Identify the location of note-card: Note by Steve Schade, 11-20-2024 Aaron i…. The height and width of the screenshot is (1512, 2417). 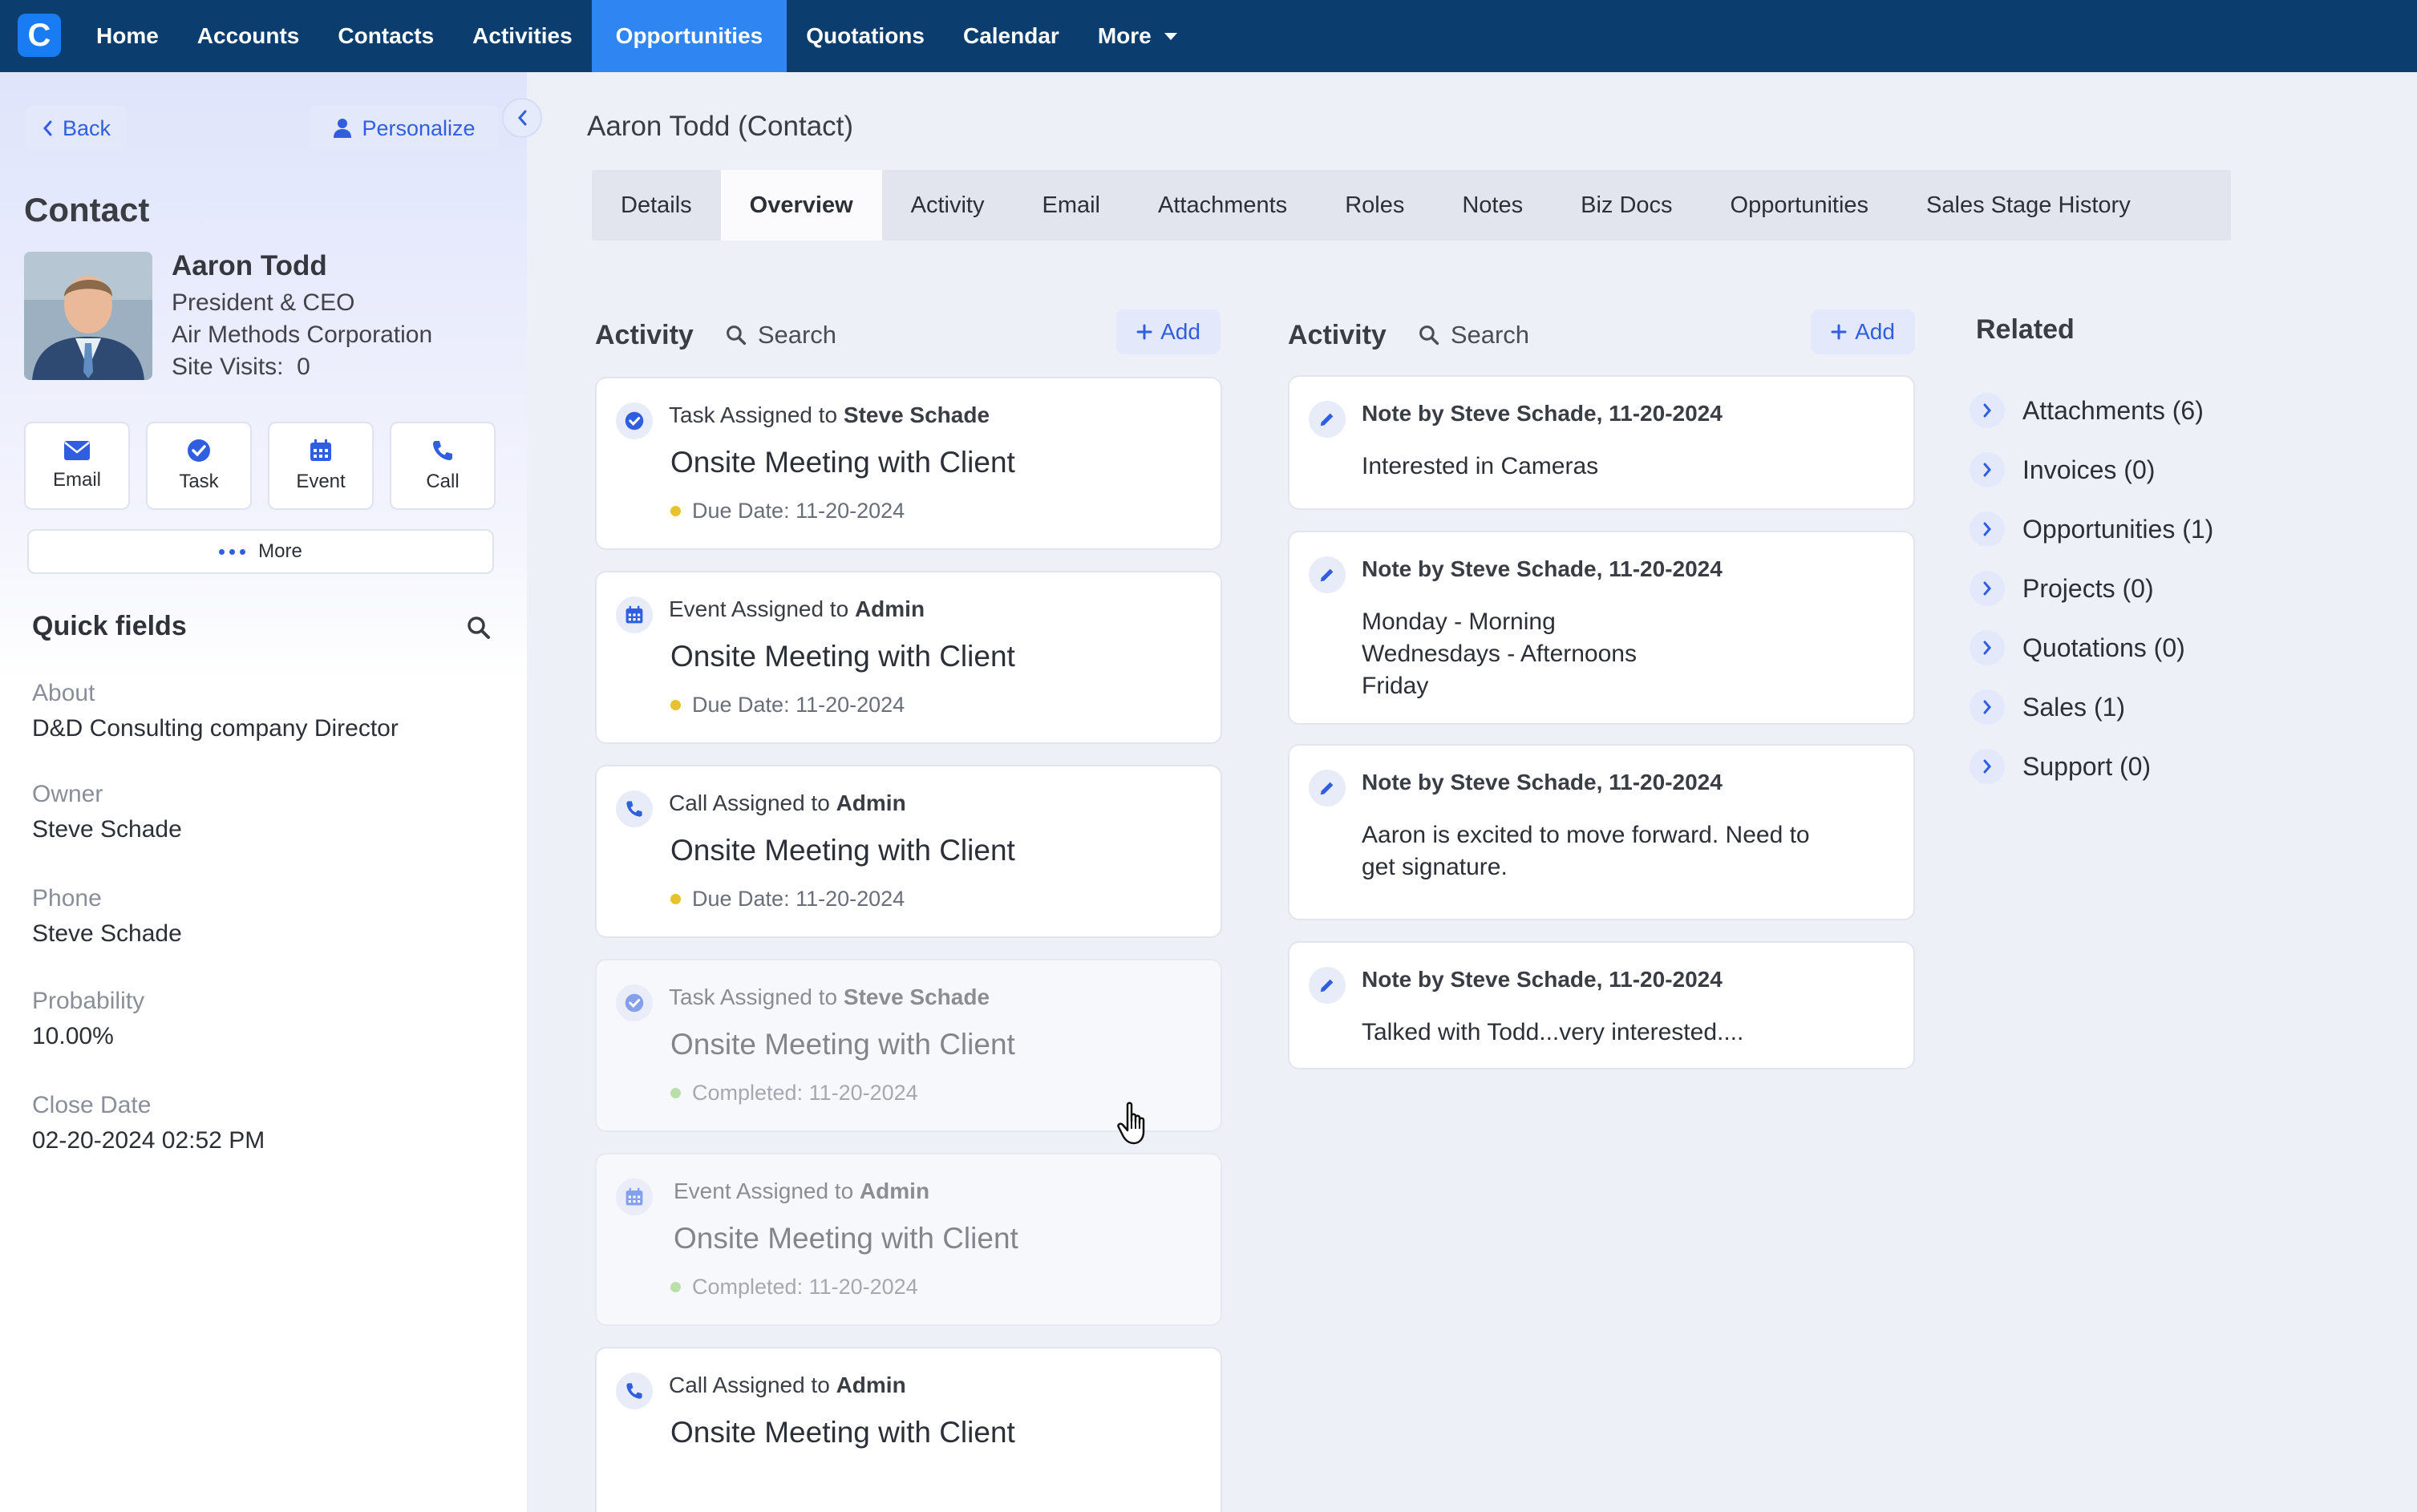
(1602, 832).